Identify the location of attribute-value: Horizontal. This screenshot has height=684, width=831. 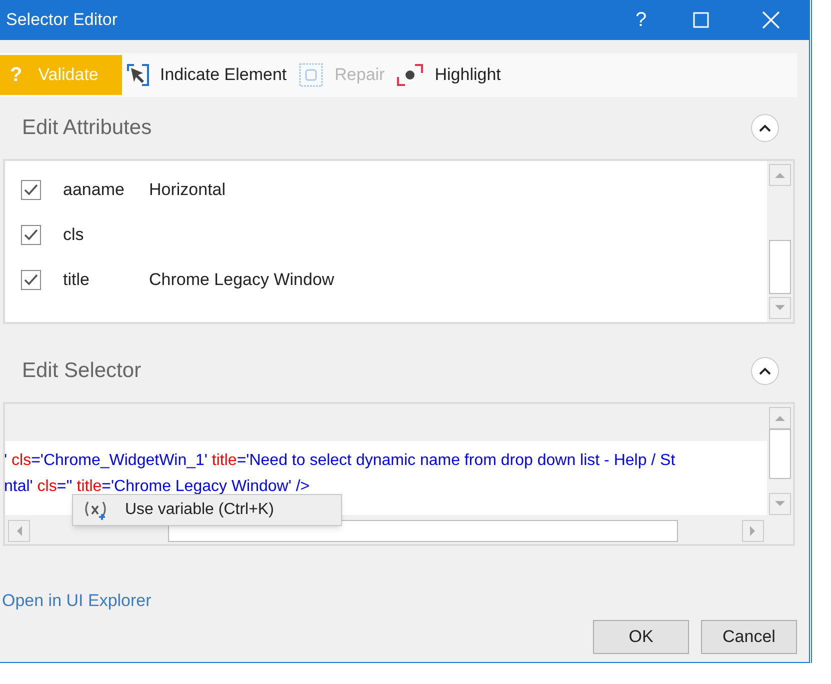
(187, 189).